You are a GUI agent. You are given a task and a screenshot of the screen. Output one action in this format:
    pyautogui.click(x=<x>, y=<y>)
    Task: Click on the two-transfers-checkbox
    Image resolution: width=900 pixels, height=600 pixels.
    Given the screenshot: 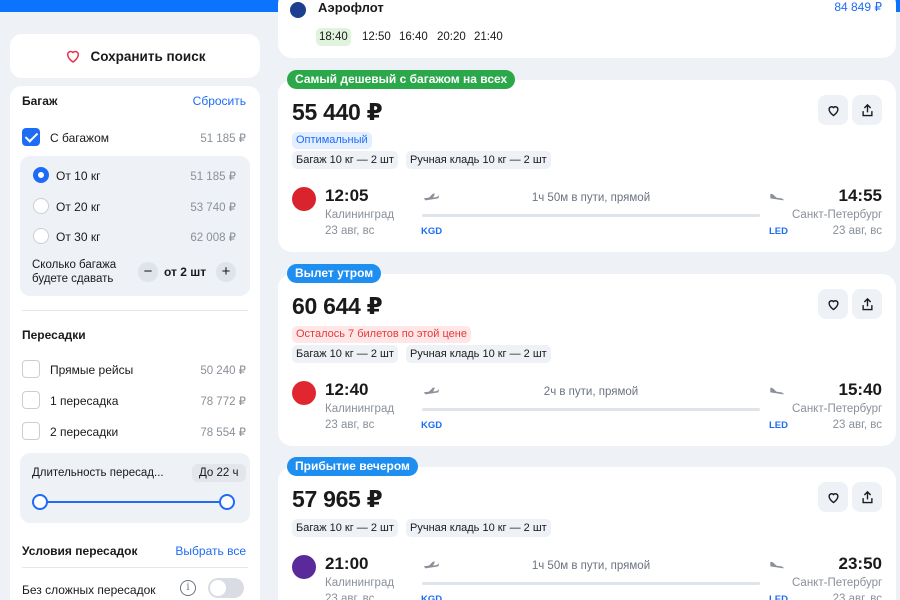 What is the action you would take?
    pyautogui.click(x=31, y=431)
    